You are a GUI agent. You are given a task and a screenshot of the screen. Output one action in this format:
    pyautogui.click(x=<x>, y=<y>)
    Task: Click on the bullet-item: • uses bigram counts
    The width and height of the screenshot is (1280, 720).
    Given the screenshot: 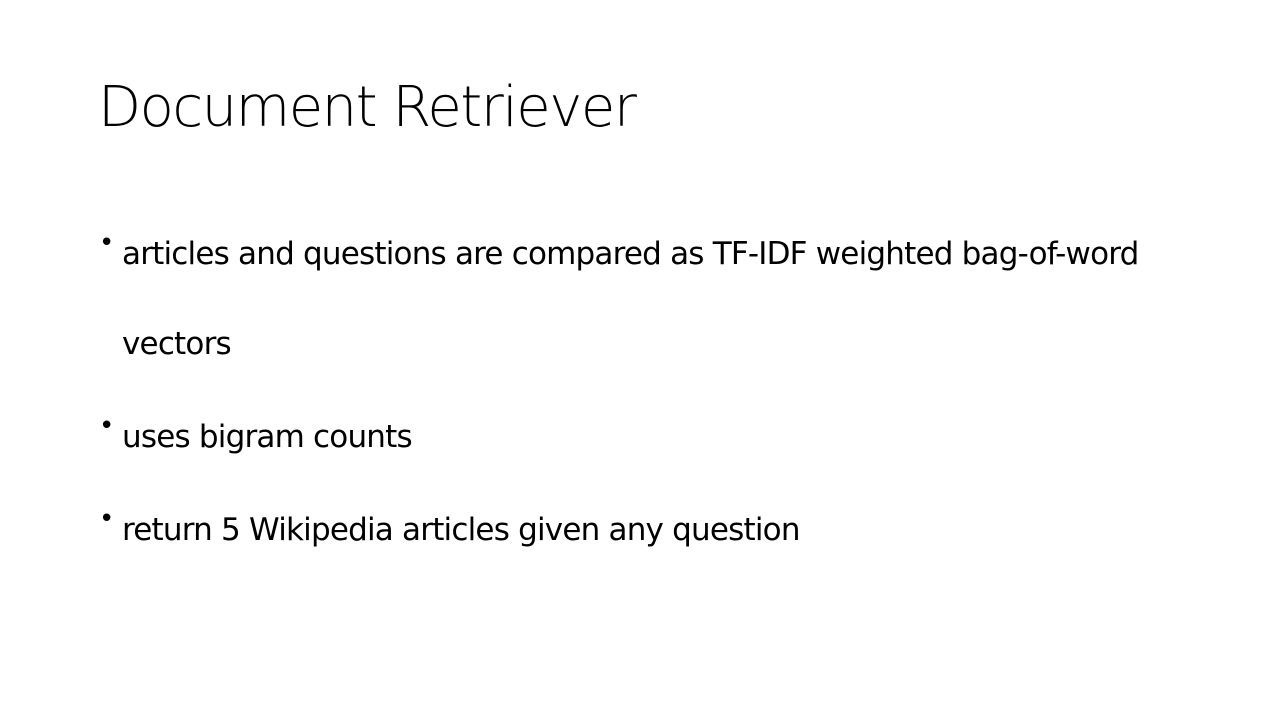 What is the action you would take?
    pyautogui.click(x=653, y=437)
    